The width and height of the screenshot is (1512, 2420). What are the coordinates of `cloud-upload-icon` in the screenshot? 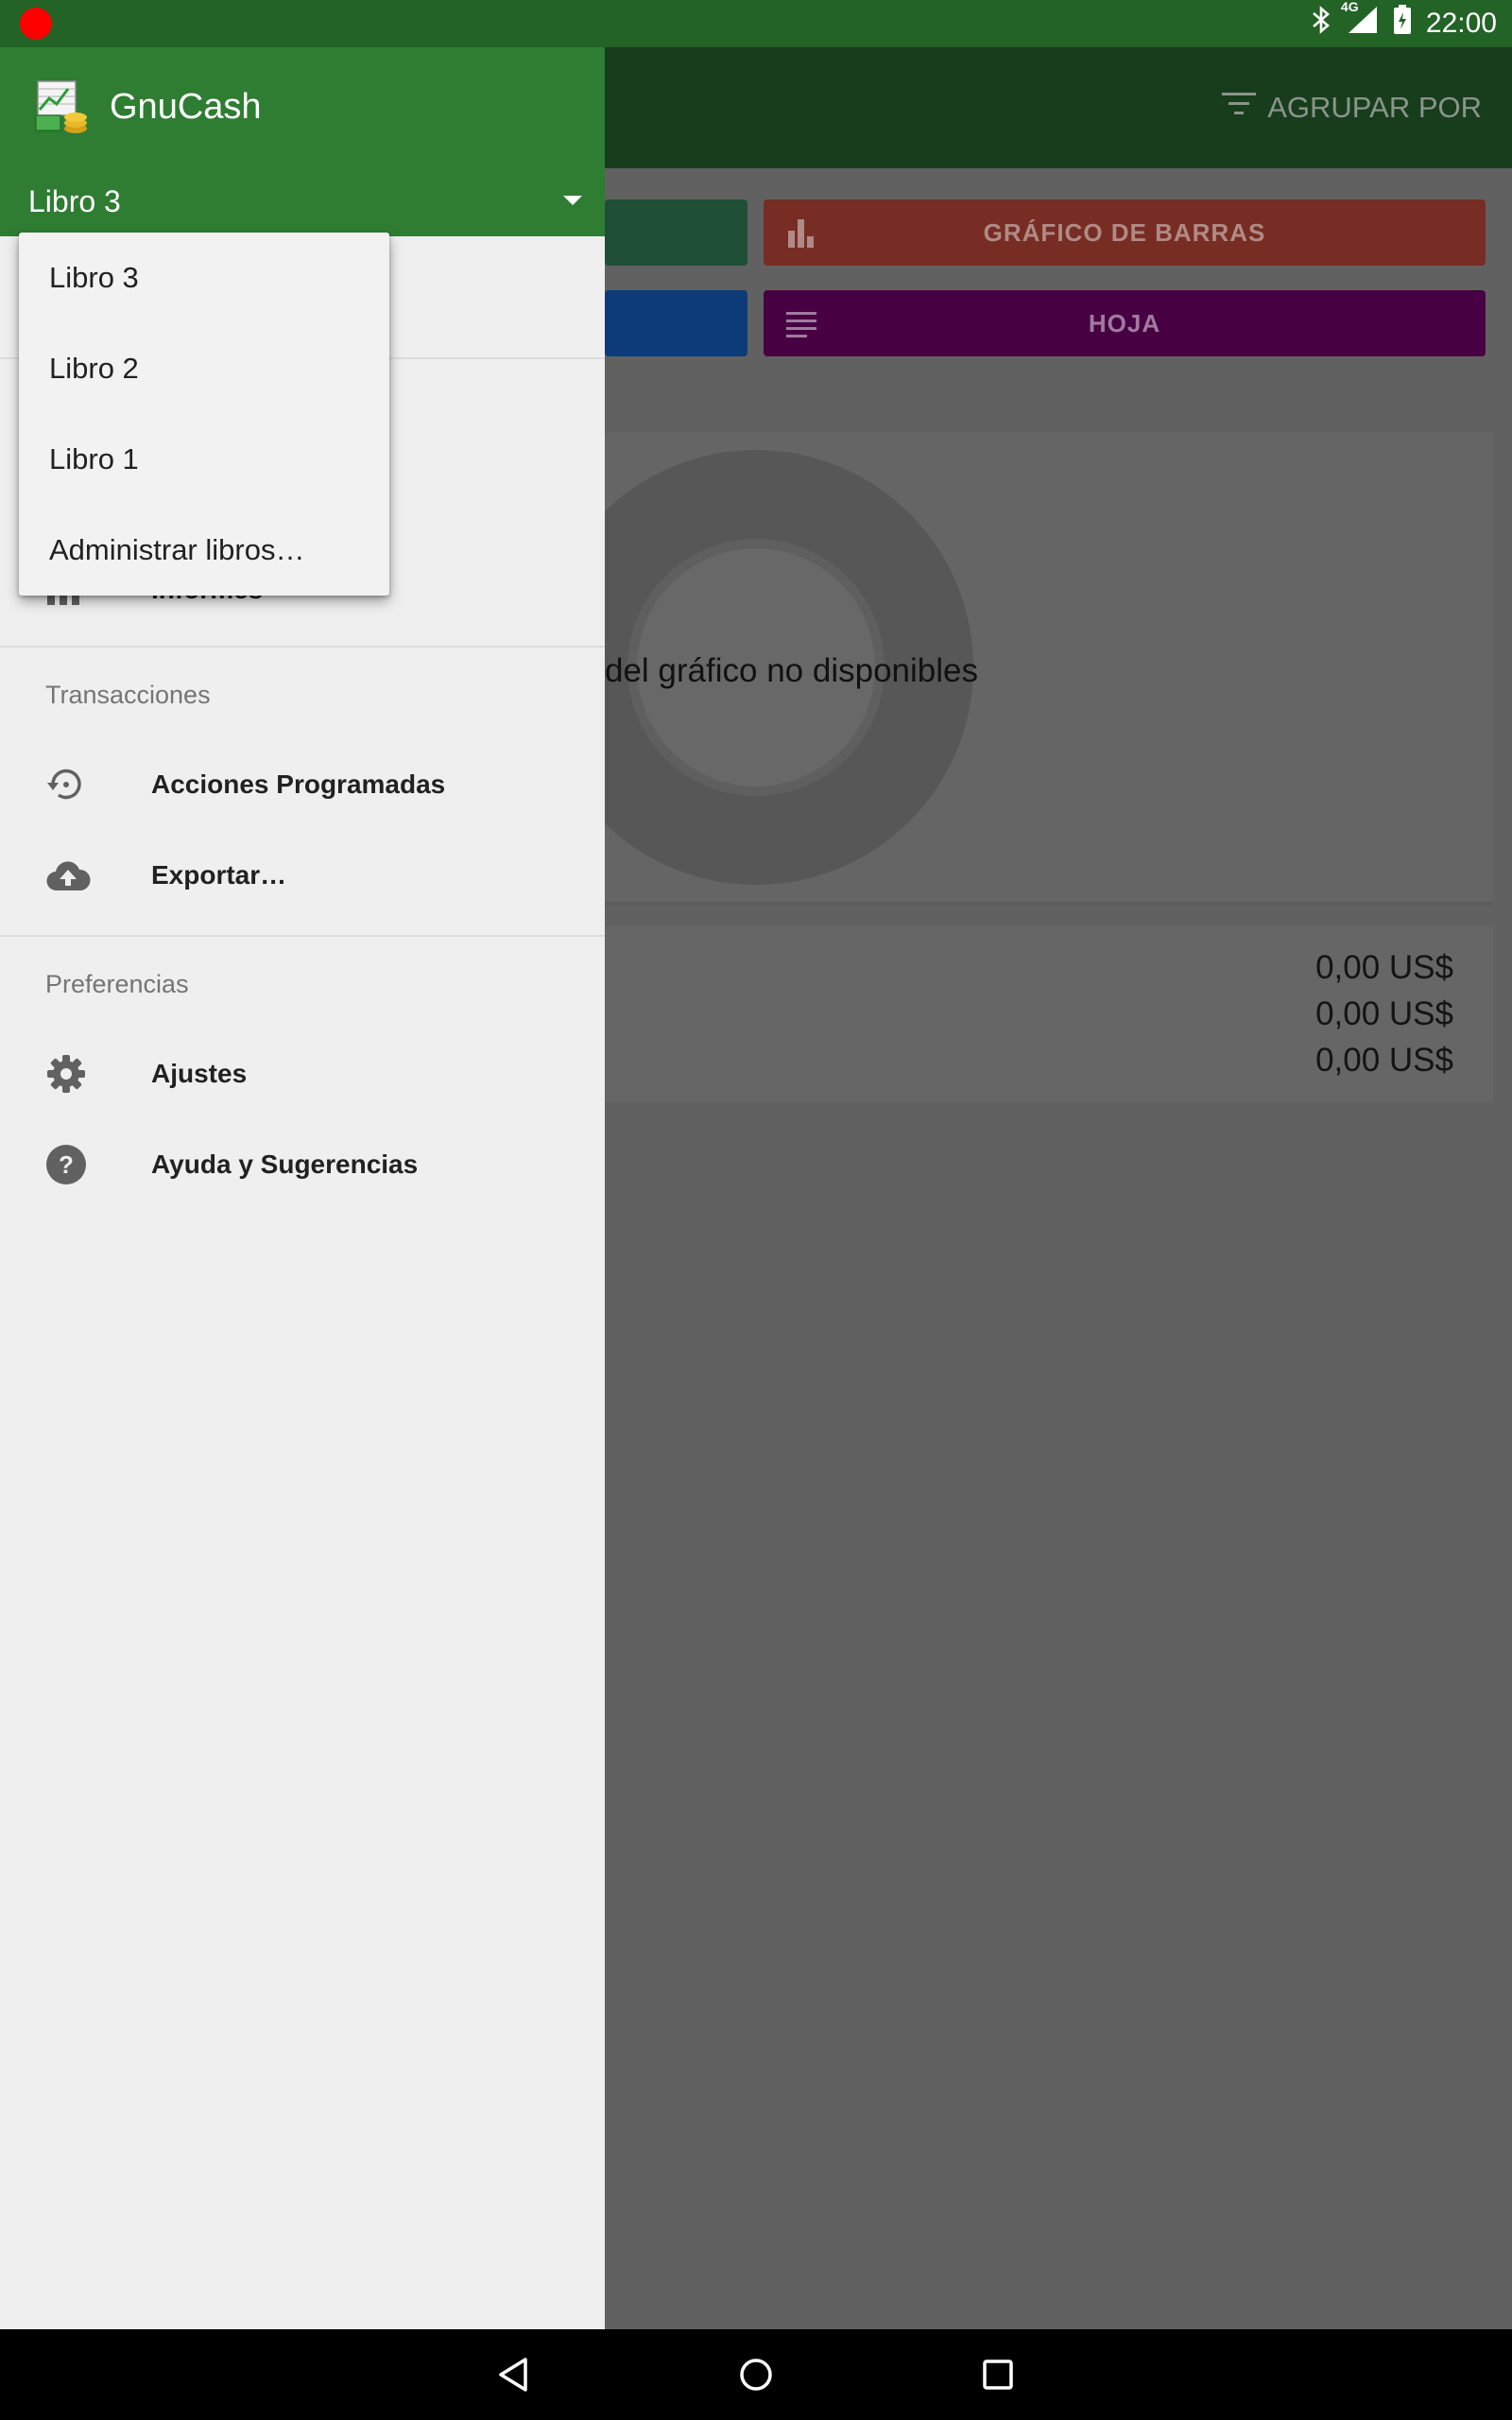 It's located at (75, 875).